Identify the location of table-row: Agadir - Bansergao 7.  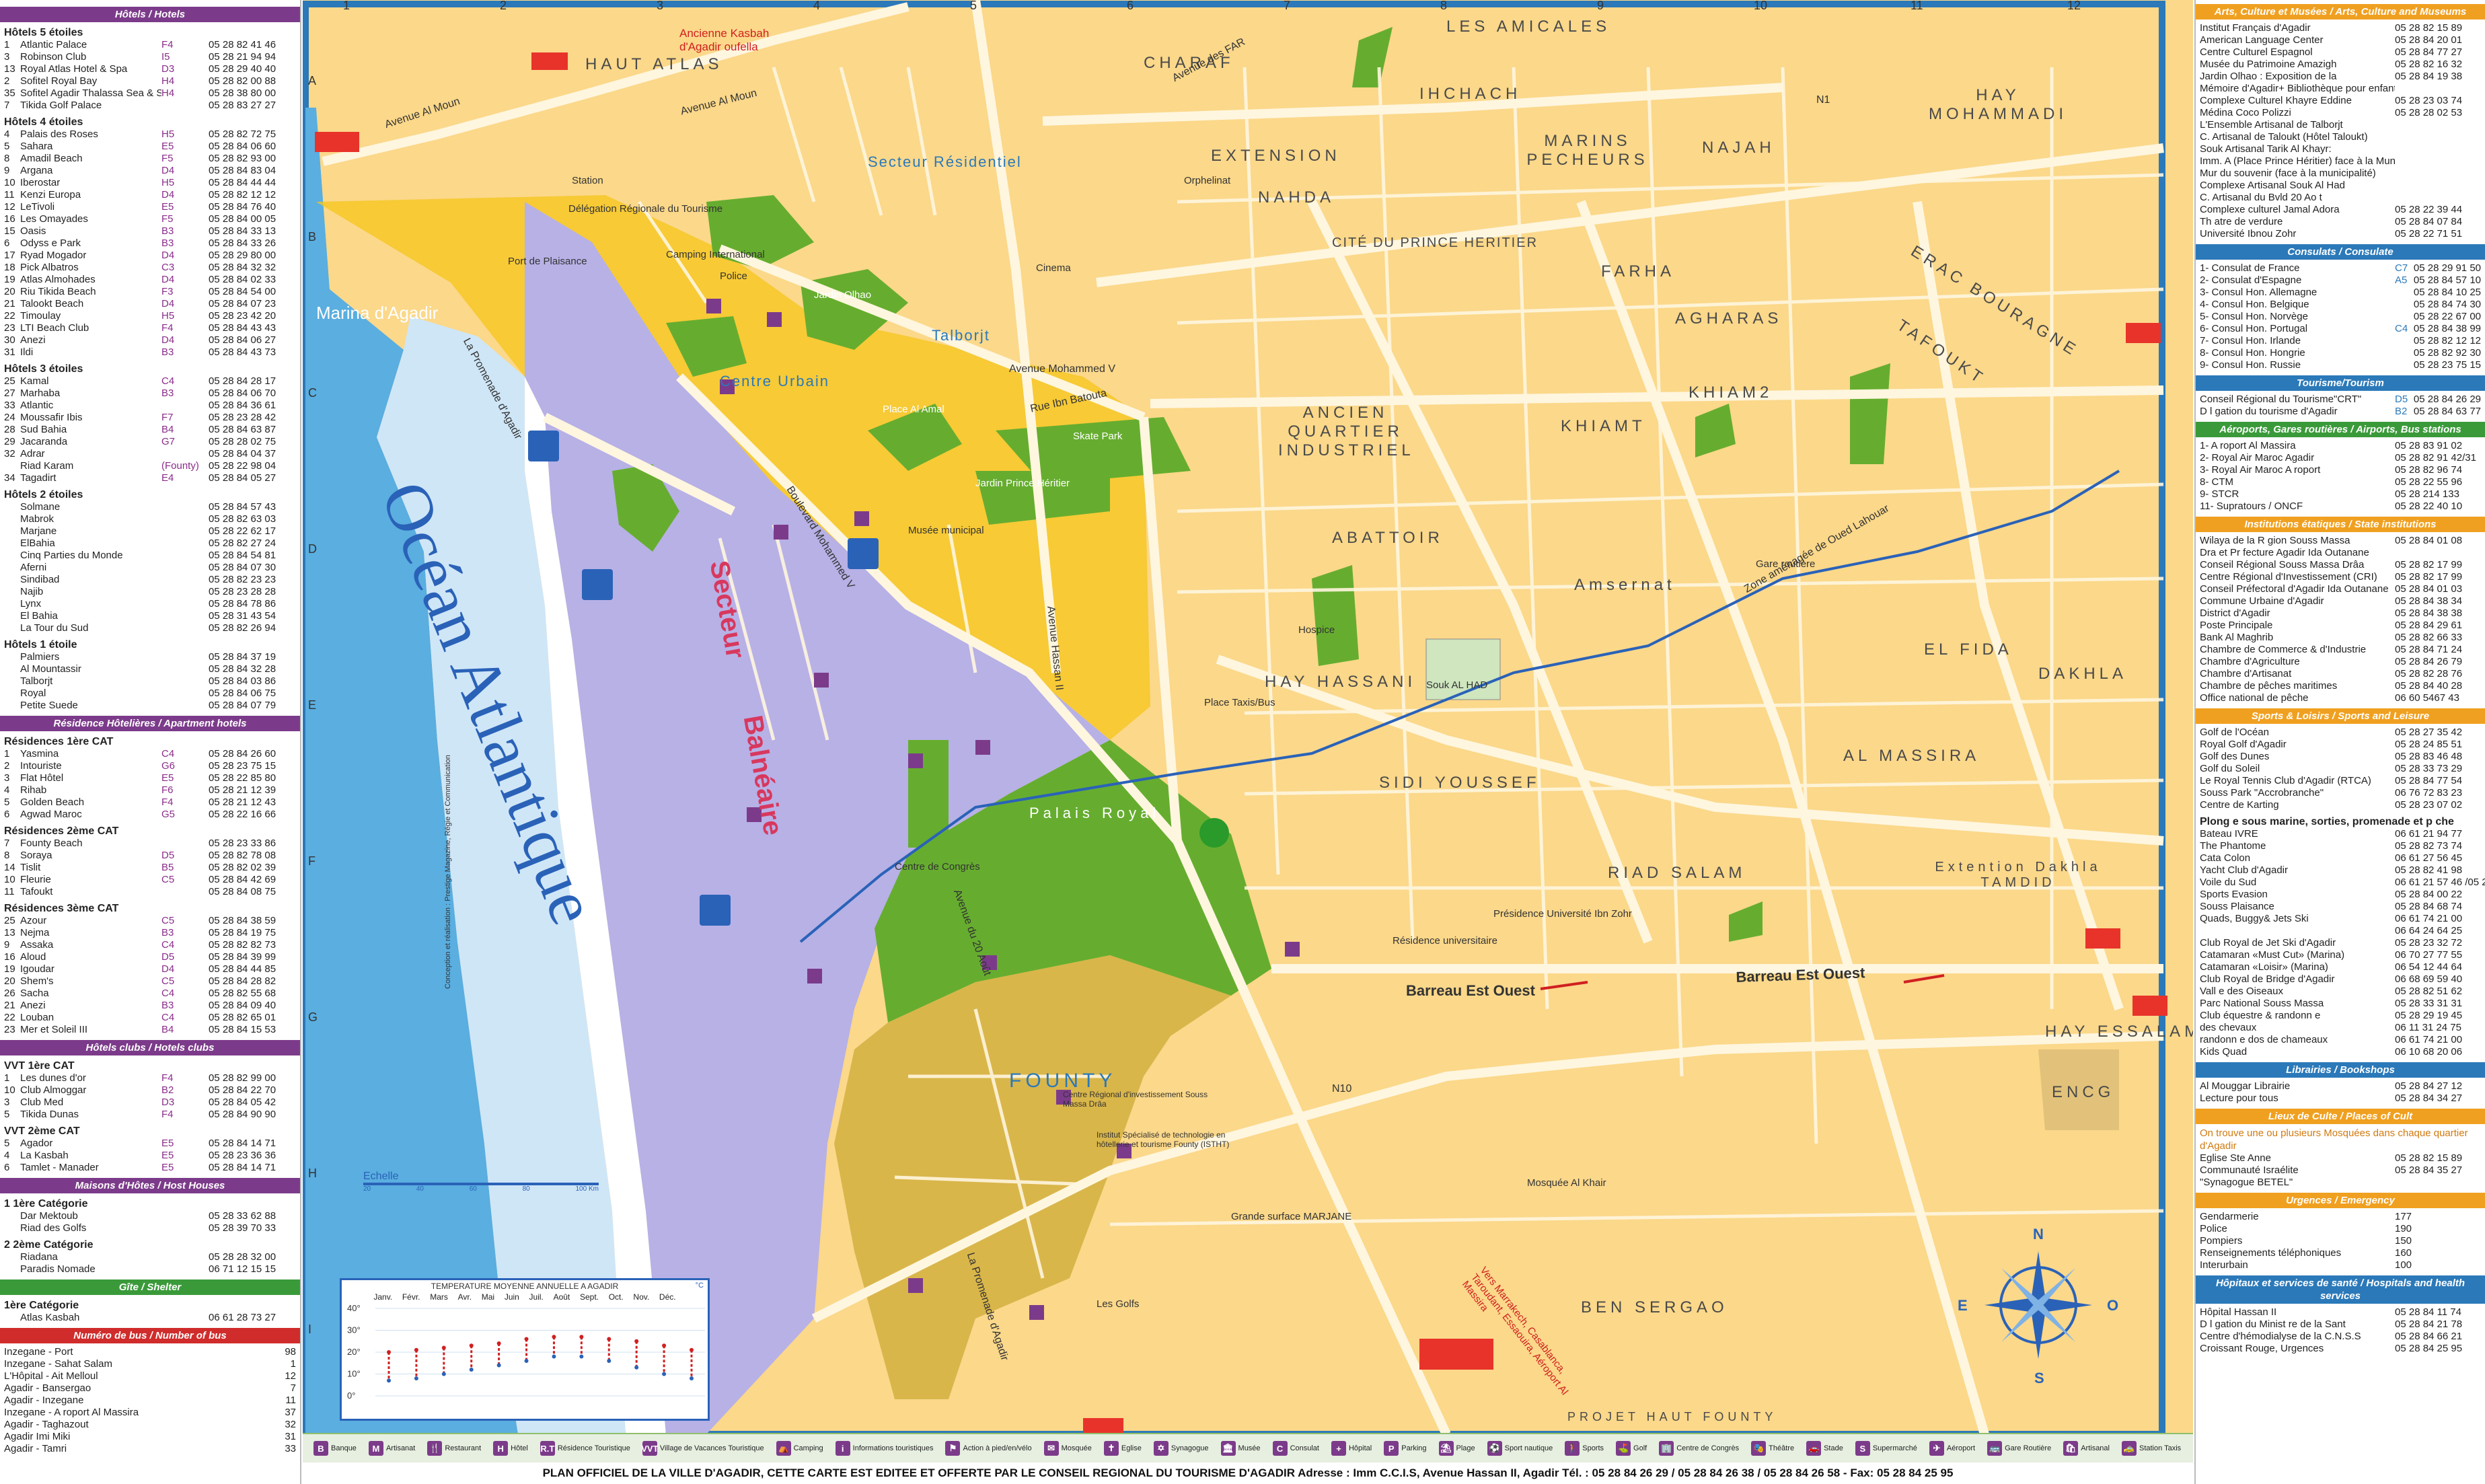
(150, 1388).